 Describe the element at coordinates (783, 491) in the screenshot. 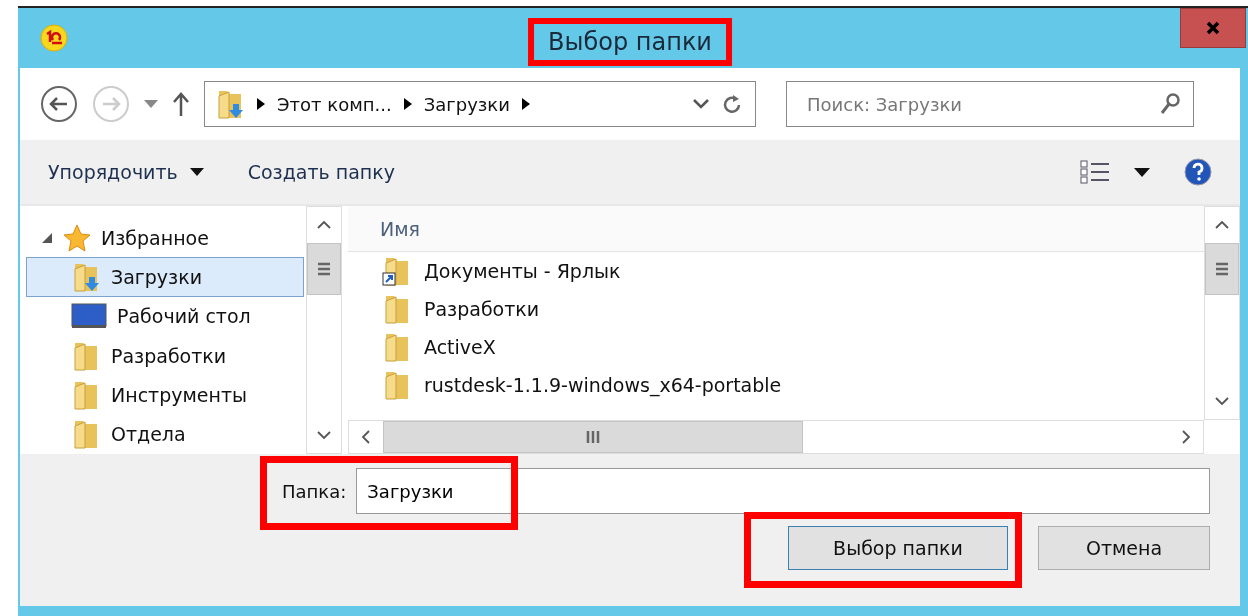

I see `folder-input: Загрузки` at that location.